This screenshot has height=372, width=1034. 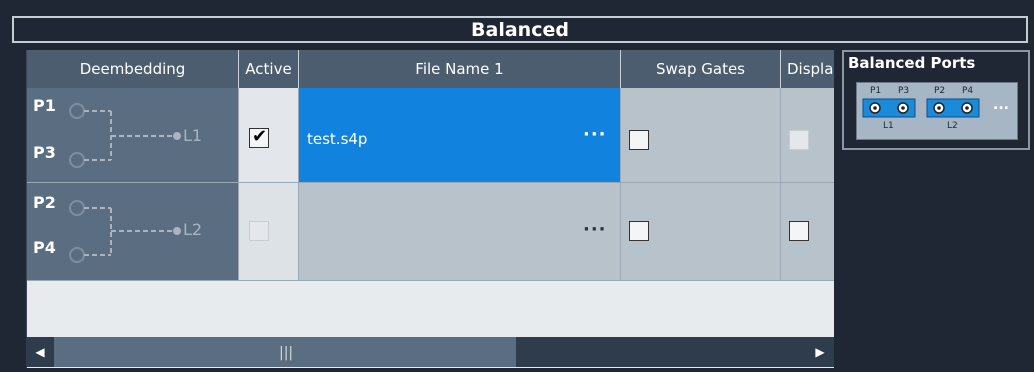 What do you see at coordinates (952, 126) in the screenshot?
I see `bp-logical-l2: L2` at bounding box center [952, 126].